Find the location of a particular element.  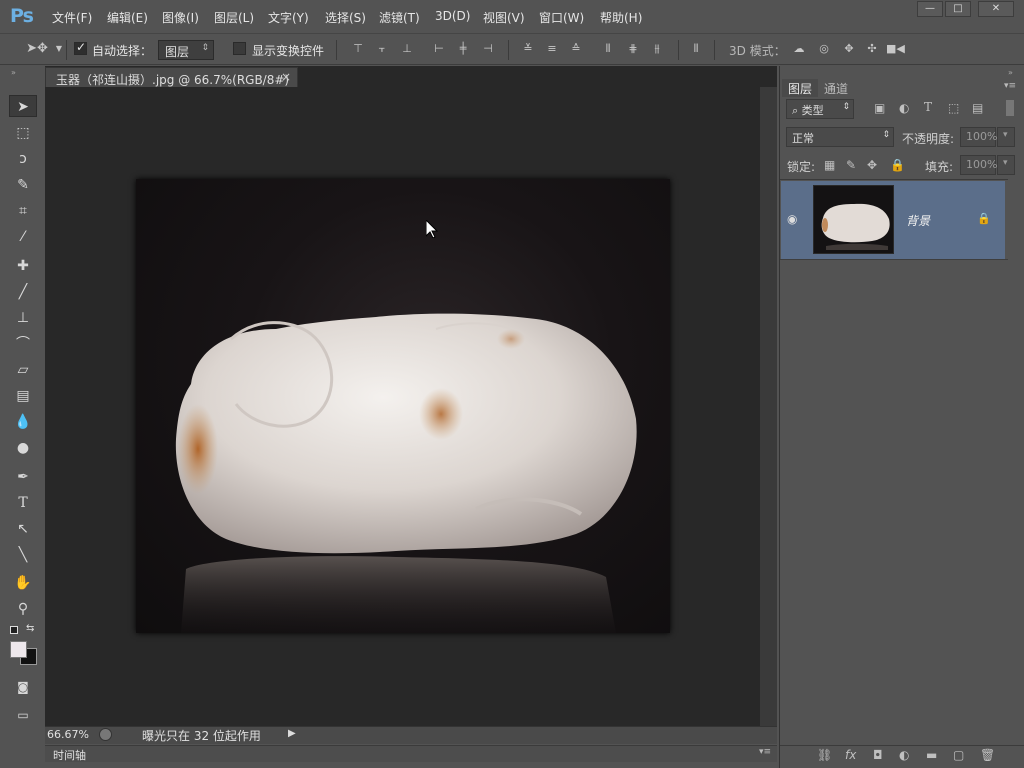

new-group-folder-icon: ▬ is located at coordinates (931, 755).